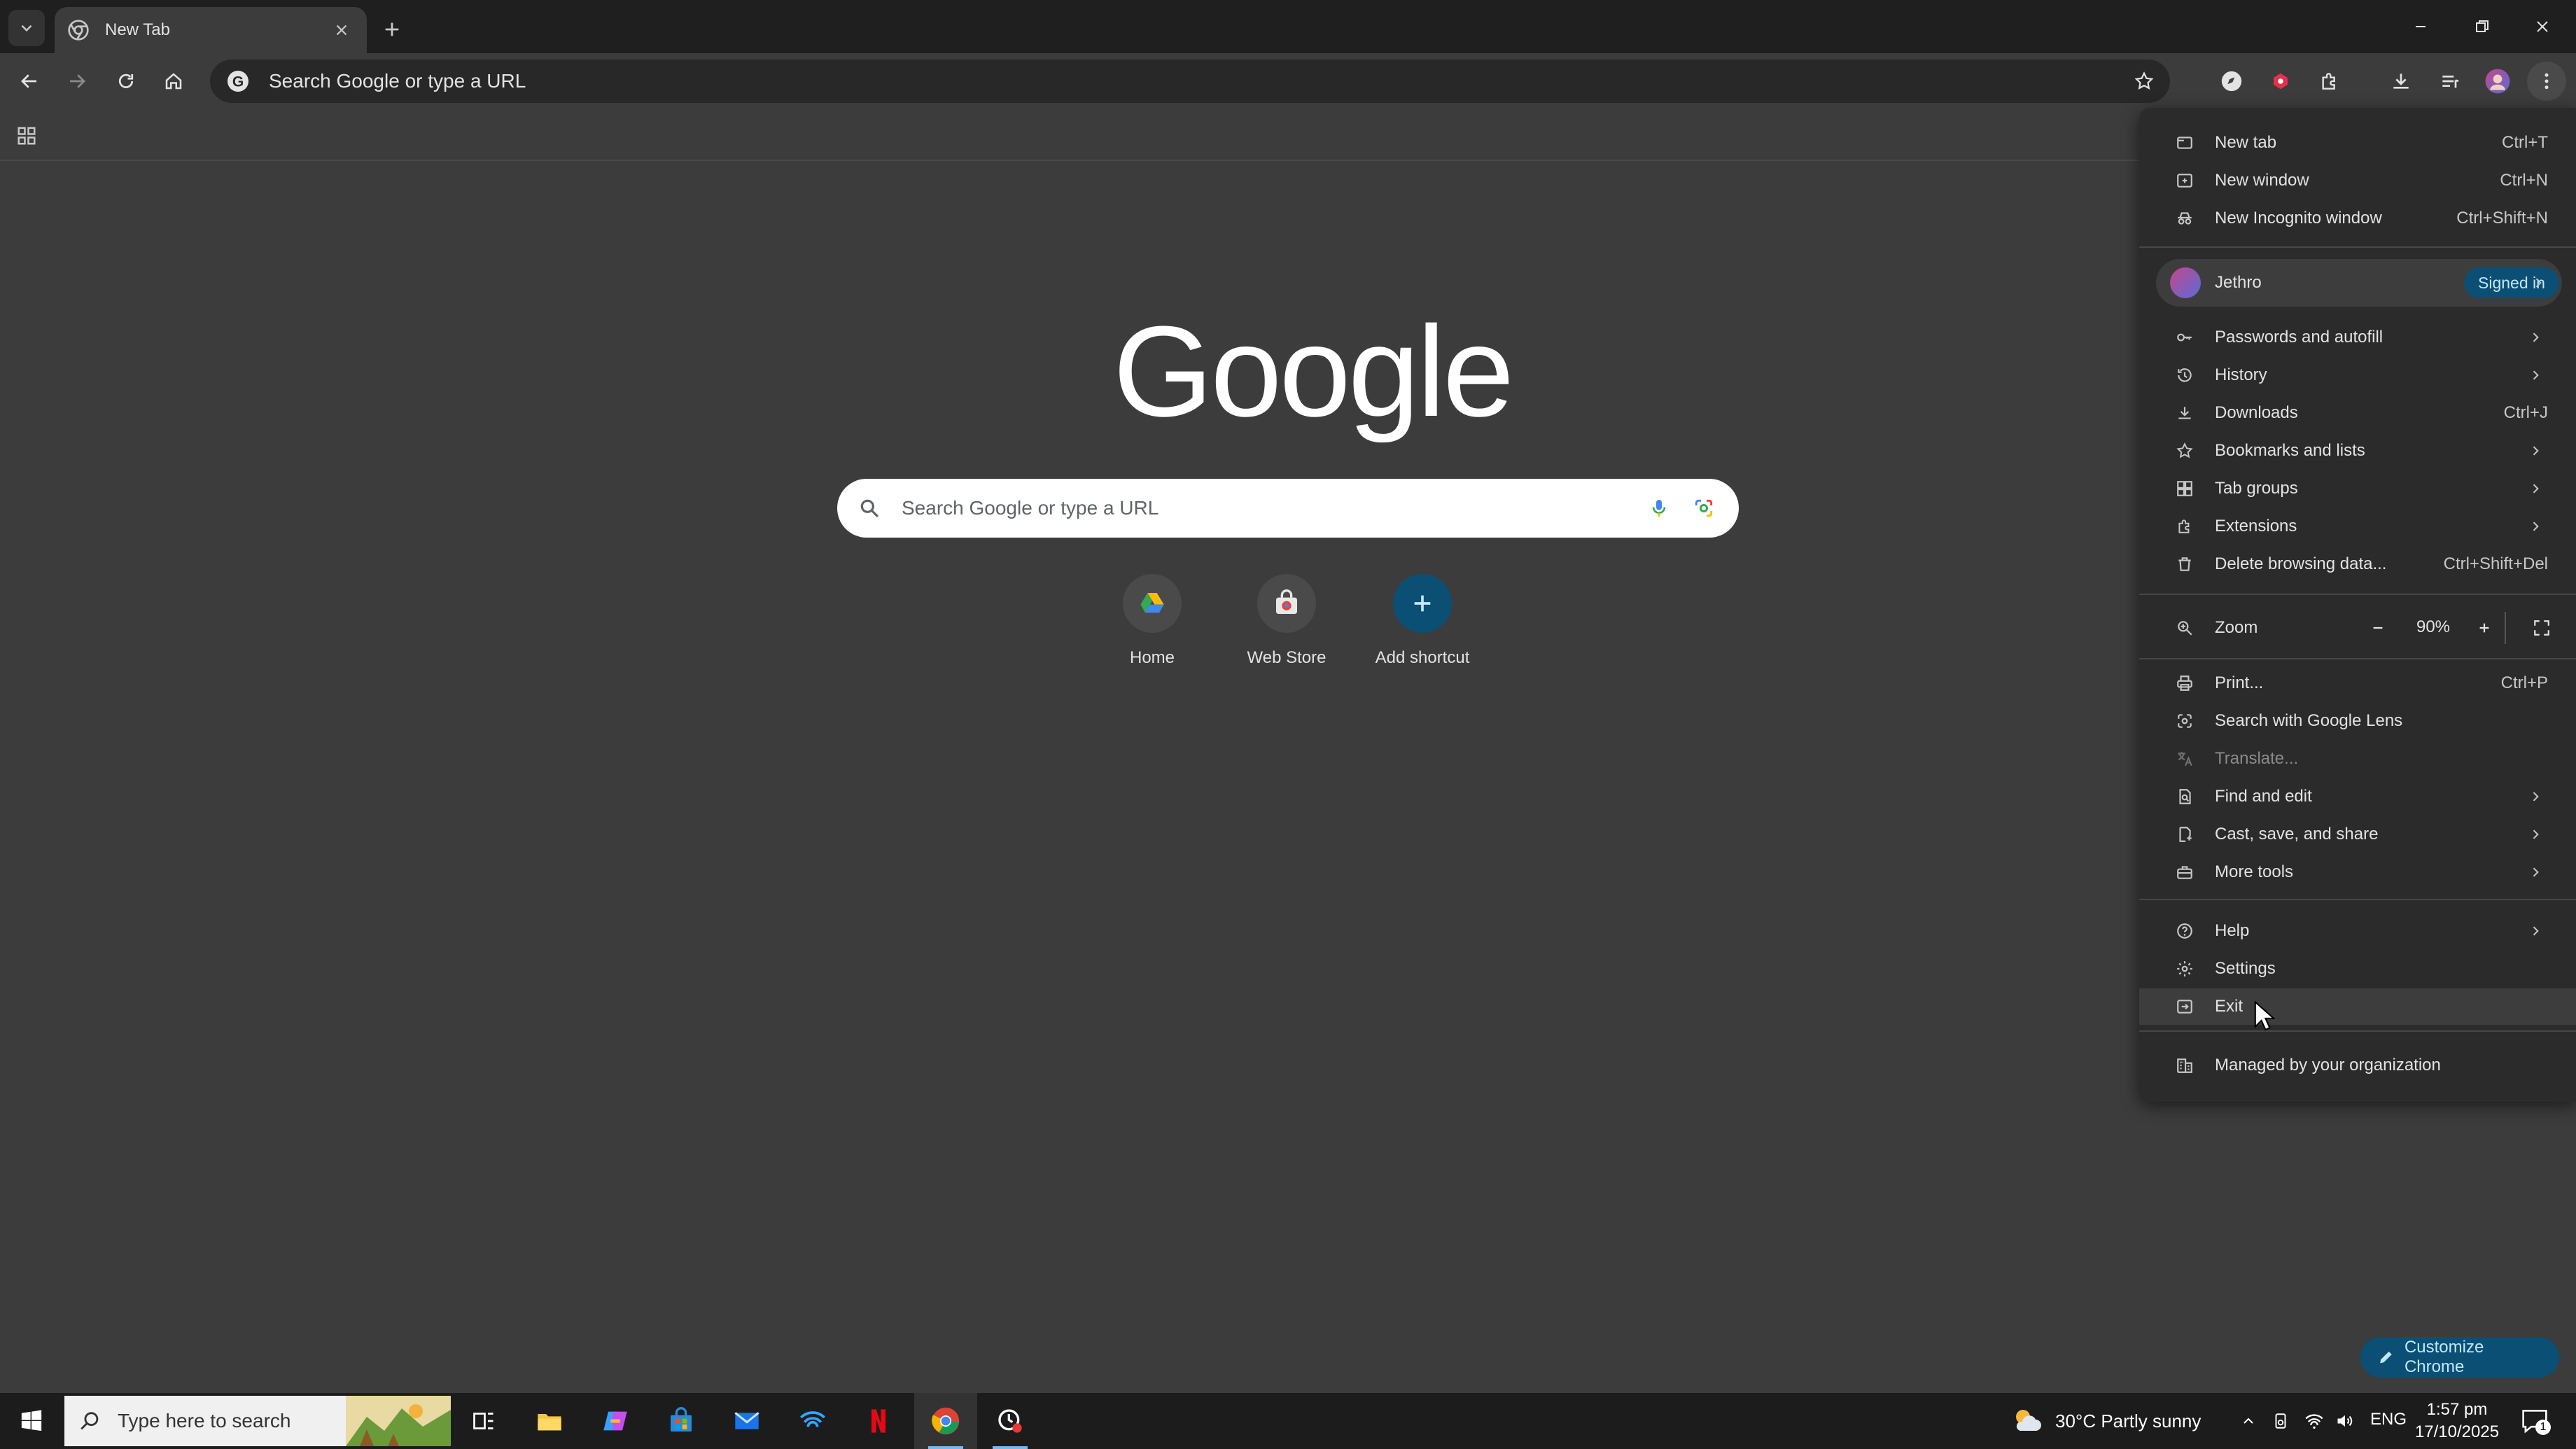 The width and height of the screenshot is (2576, 1449). What do you see at coordinates (2357, 247) in the screenshot?
I see `menu-separator` at bounding box center [2357, 247].